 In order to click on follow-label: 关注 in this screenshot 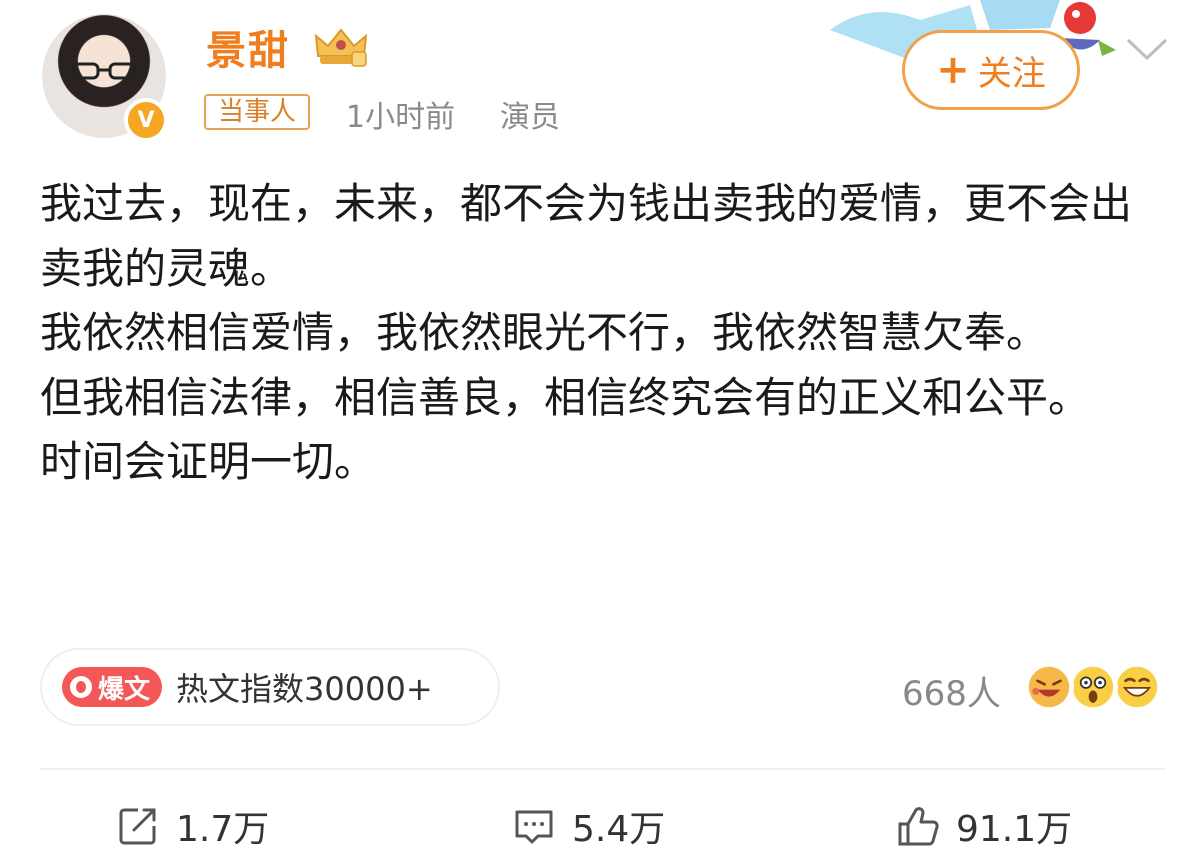, I will do `click(1011, 73)`.